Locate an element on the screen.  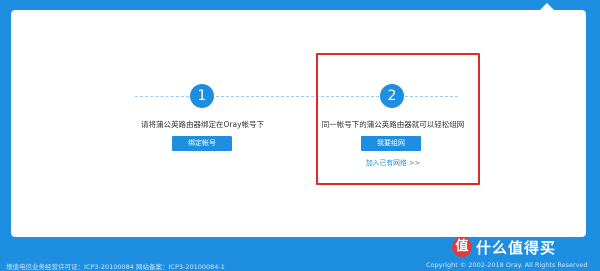
watermark: 值 什么值得买 is located at coordinates (504, 247).